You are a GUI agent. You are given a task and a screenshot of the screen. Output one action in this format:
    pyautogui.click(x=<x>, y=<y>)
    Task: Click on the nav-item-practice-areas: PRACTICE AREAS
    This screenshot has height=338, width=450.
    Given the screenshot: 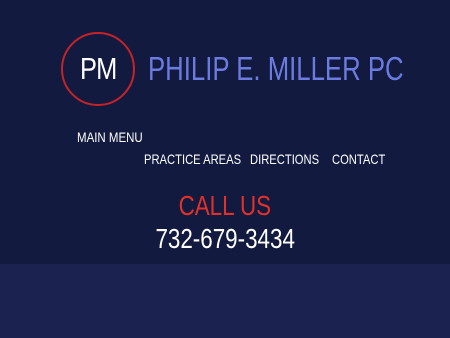 What is the action you would take?
    pyautogui.click(x=192, y=159)
    